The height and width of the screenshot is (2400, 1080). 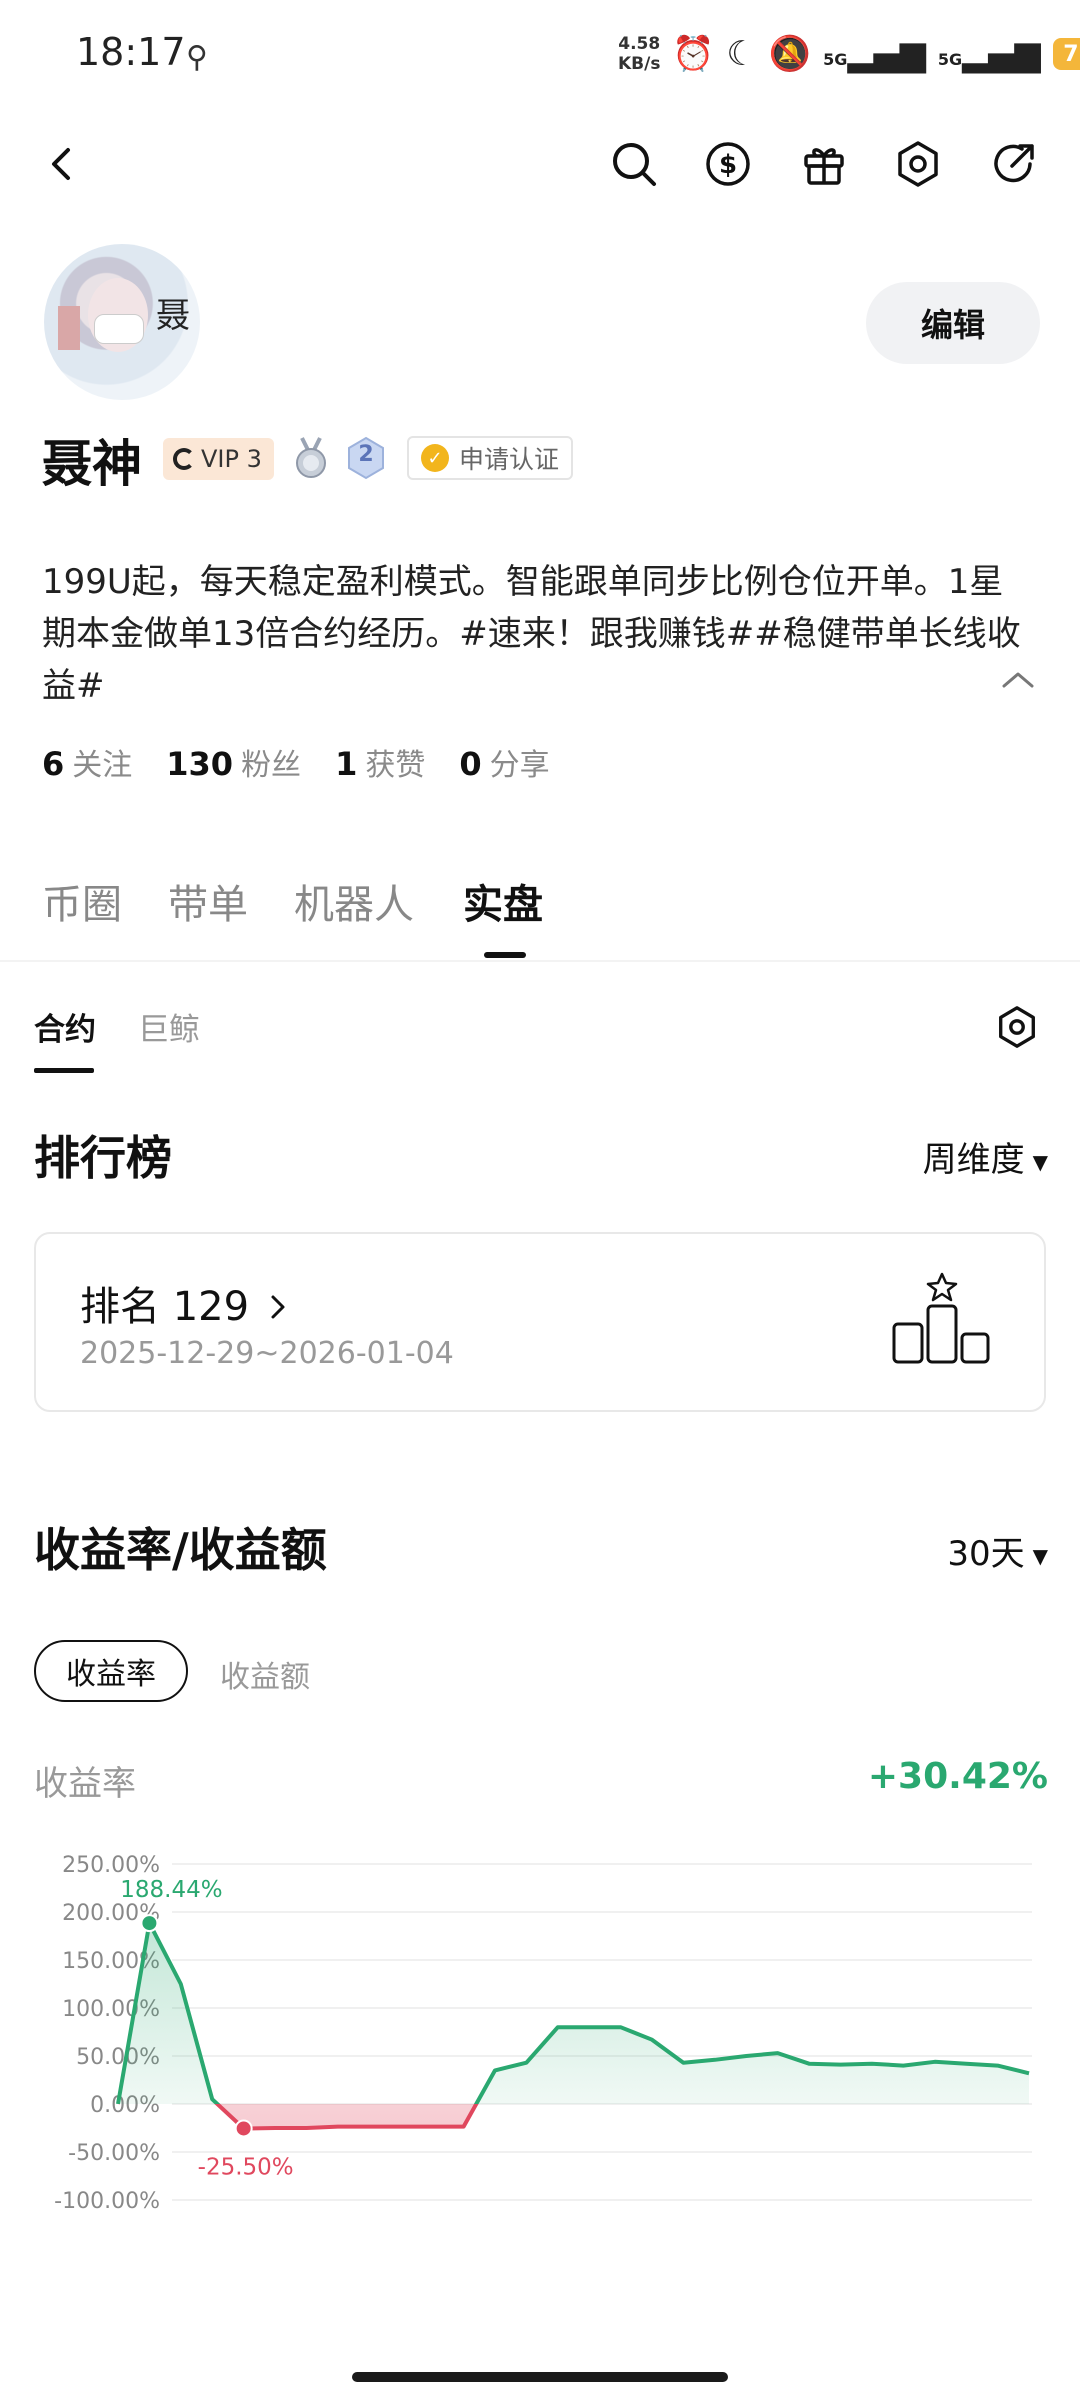 What do you see at coordinates (1066, 54) in the screenshot?
I see `battery-icon: 77` at bounding box center [1066, 54].